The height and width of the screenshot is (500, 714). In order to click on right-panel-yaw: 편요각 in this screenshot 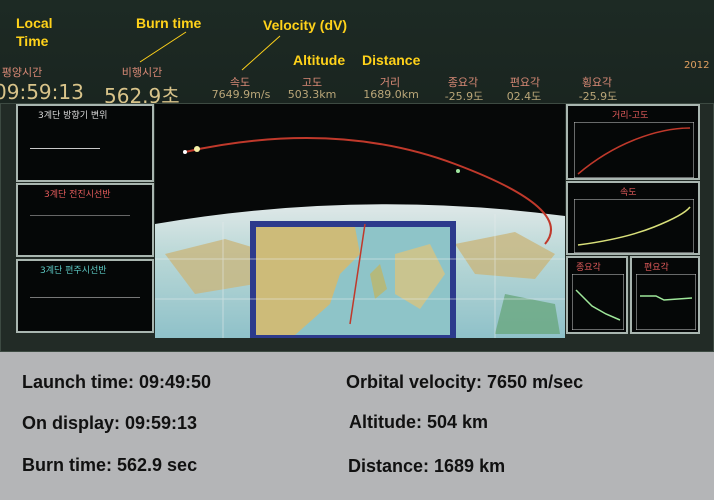, I will do `click(665, 295)`.